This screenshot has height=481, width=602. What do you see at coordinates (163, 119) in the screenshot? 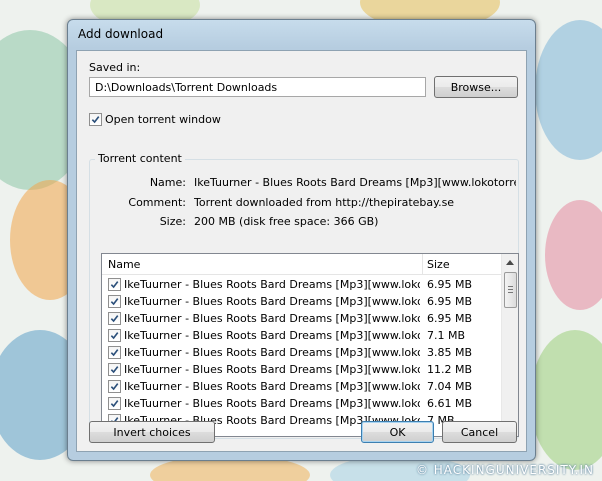
I see `open-torrent-label: Open torrent window` at bounding box center [163, 119].